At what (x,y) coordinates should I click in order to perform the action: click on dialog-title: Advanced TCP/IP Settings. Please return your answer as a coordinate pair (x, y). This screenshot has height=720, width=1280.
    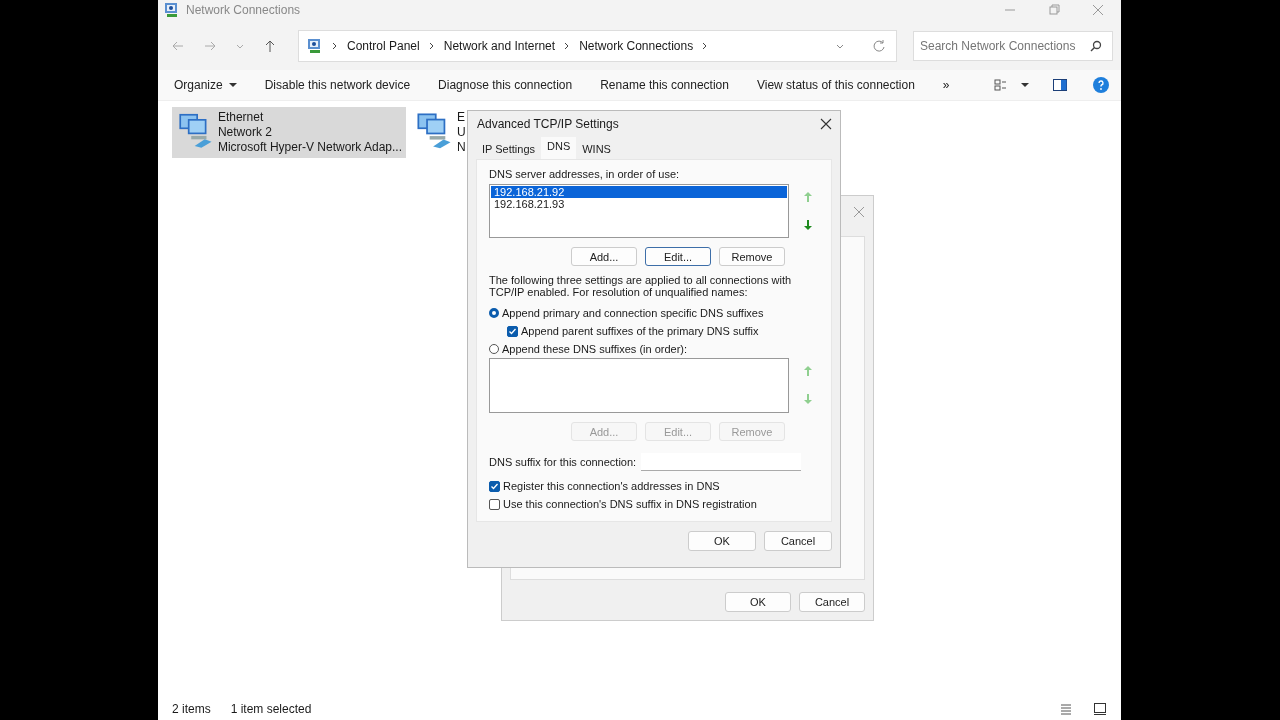
    Looking at the image, I should click on (548, 124).